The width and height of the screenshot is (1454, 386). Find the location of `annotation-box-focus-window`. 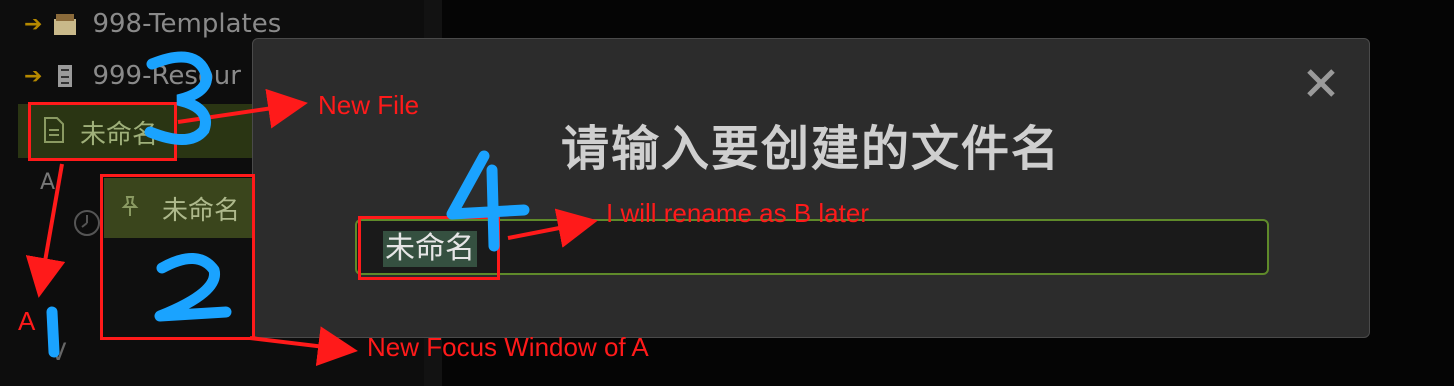

annotation-box-focus-window is located at coordinates (177, 257).